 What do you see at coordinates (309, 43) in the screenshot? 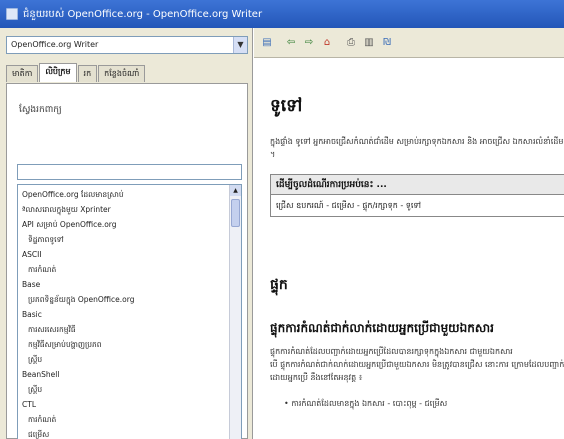
I see `forward-icon: ⇨` at bounding box center [309, 43].